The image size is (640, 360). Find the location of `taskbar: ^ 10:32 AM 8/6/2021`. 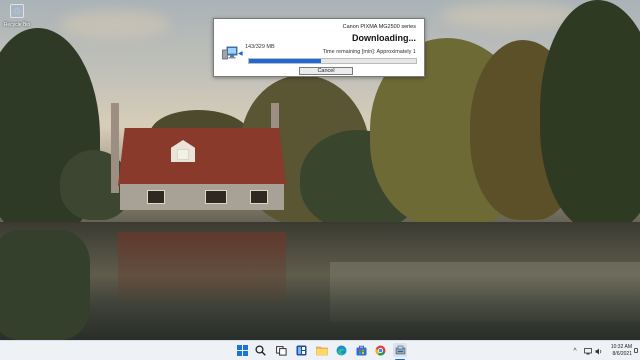

taskbar: ^ 10:32 AM 8/6/2021 is located at coordinates (320, 350).